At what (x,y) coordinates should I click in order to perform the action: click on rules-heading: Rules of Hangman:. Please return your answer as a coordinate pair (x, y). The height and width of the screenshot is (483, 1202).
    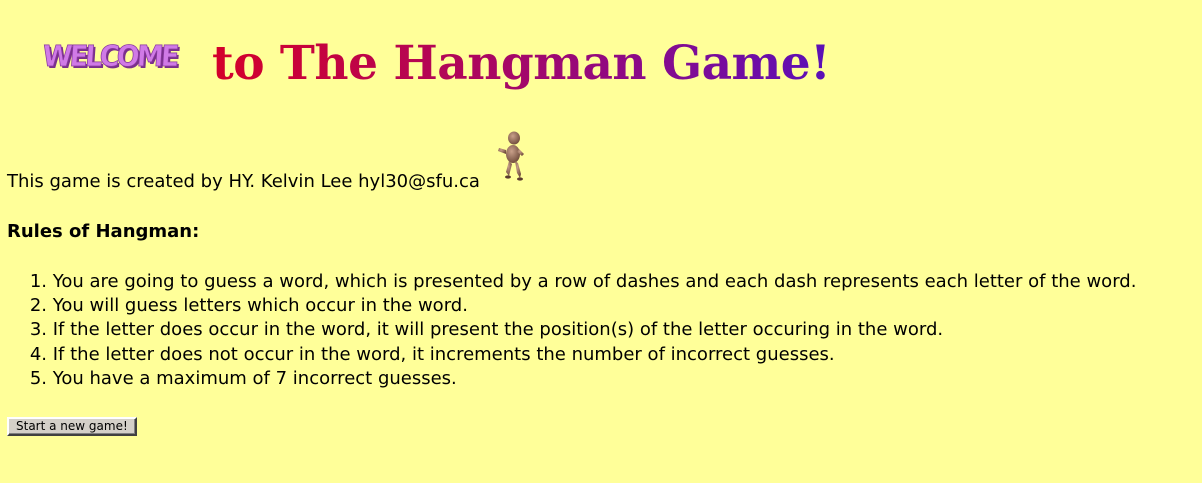
    Looking at the image, I should click on (103, 231).